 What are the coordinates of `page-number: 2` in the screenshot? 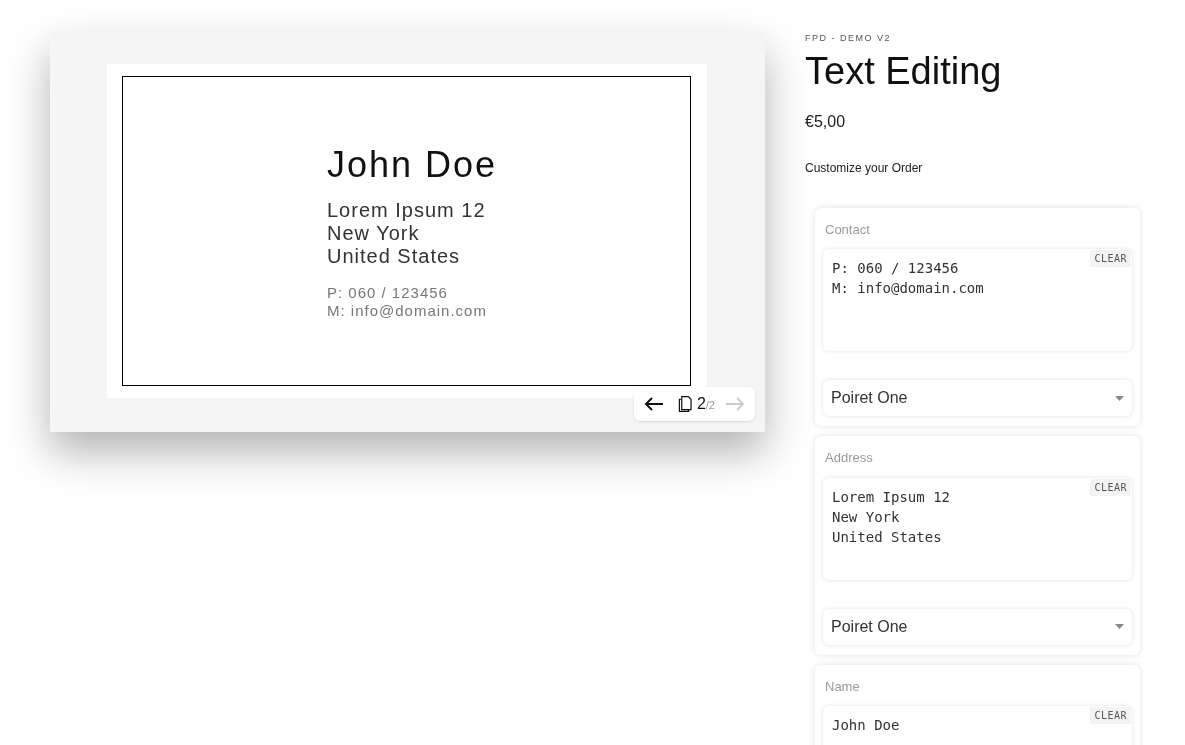 It's located at (701, 404).